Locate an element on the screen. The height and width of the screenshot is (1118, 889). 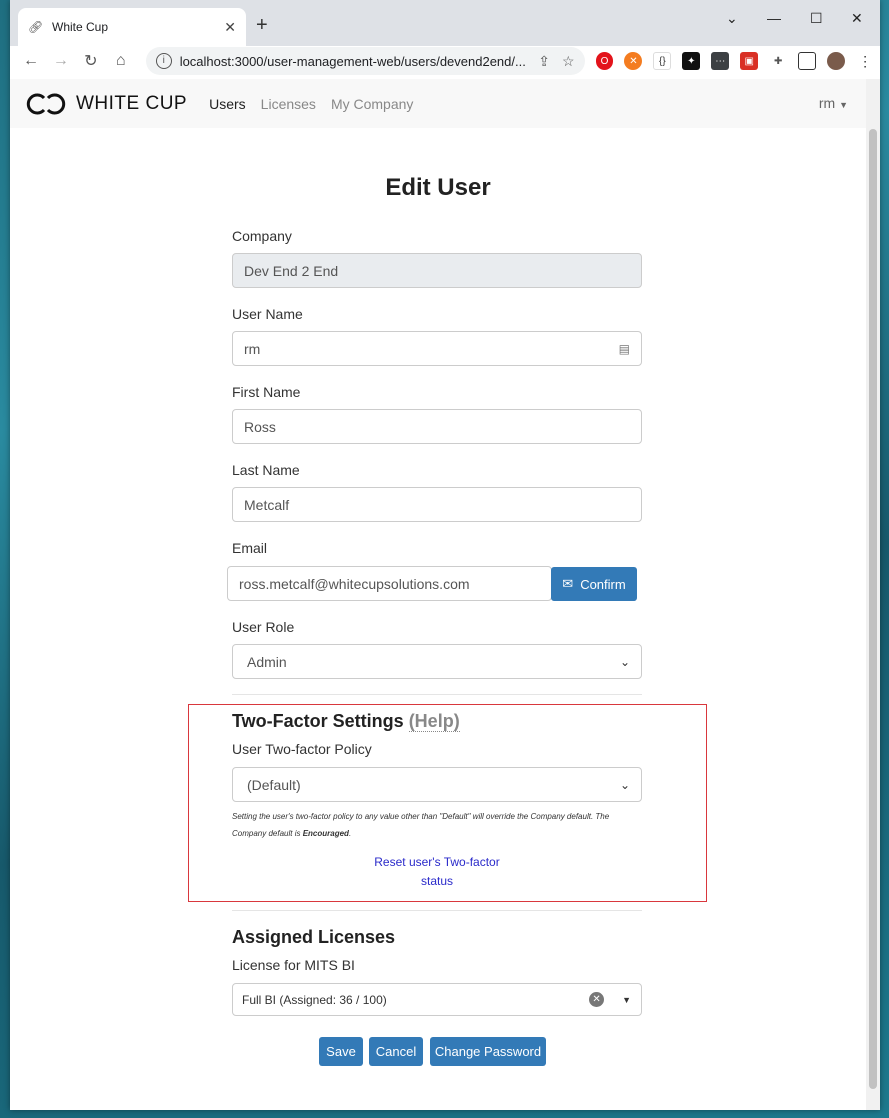
two-factor-policy-value: (Default) is located at coordinates (274, 784).